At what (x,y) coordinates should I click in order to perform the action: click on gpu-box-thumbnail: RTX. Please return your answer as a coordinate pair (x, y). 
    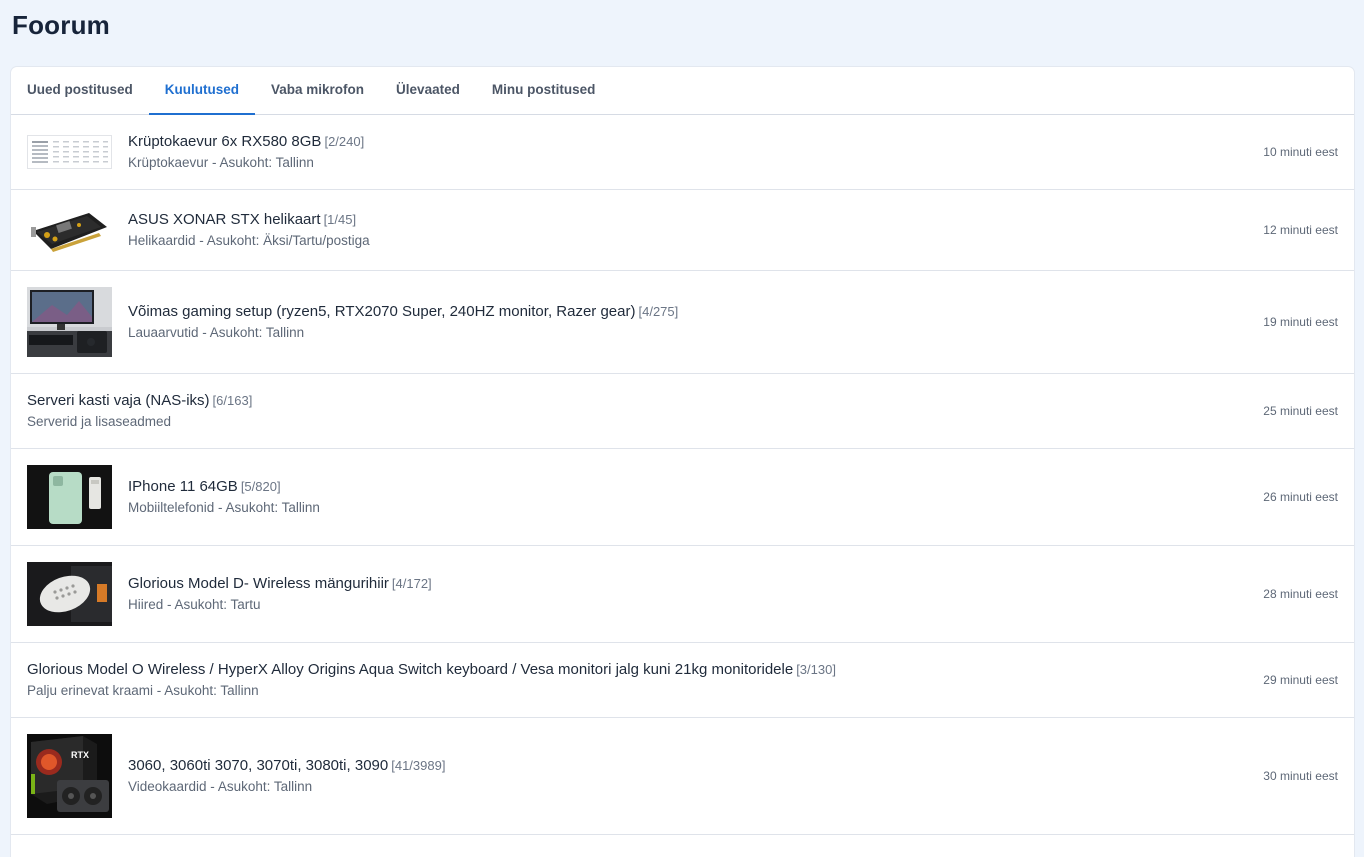
    Looking at the image, I should click on (69, 776).